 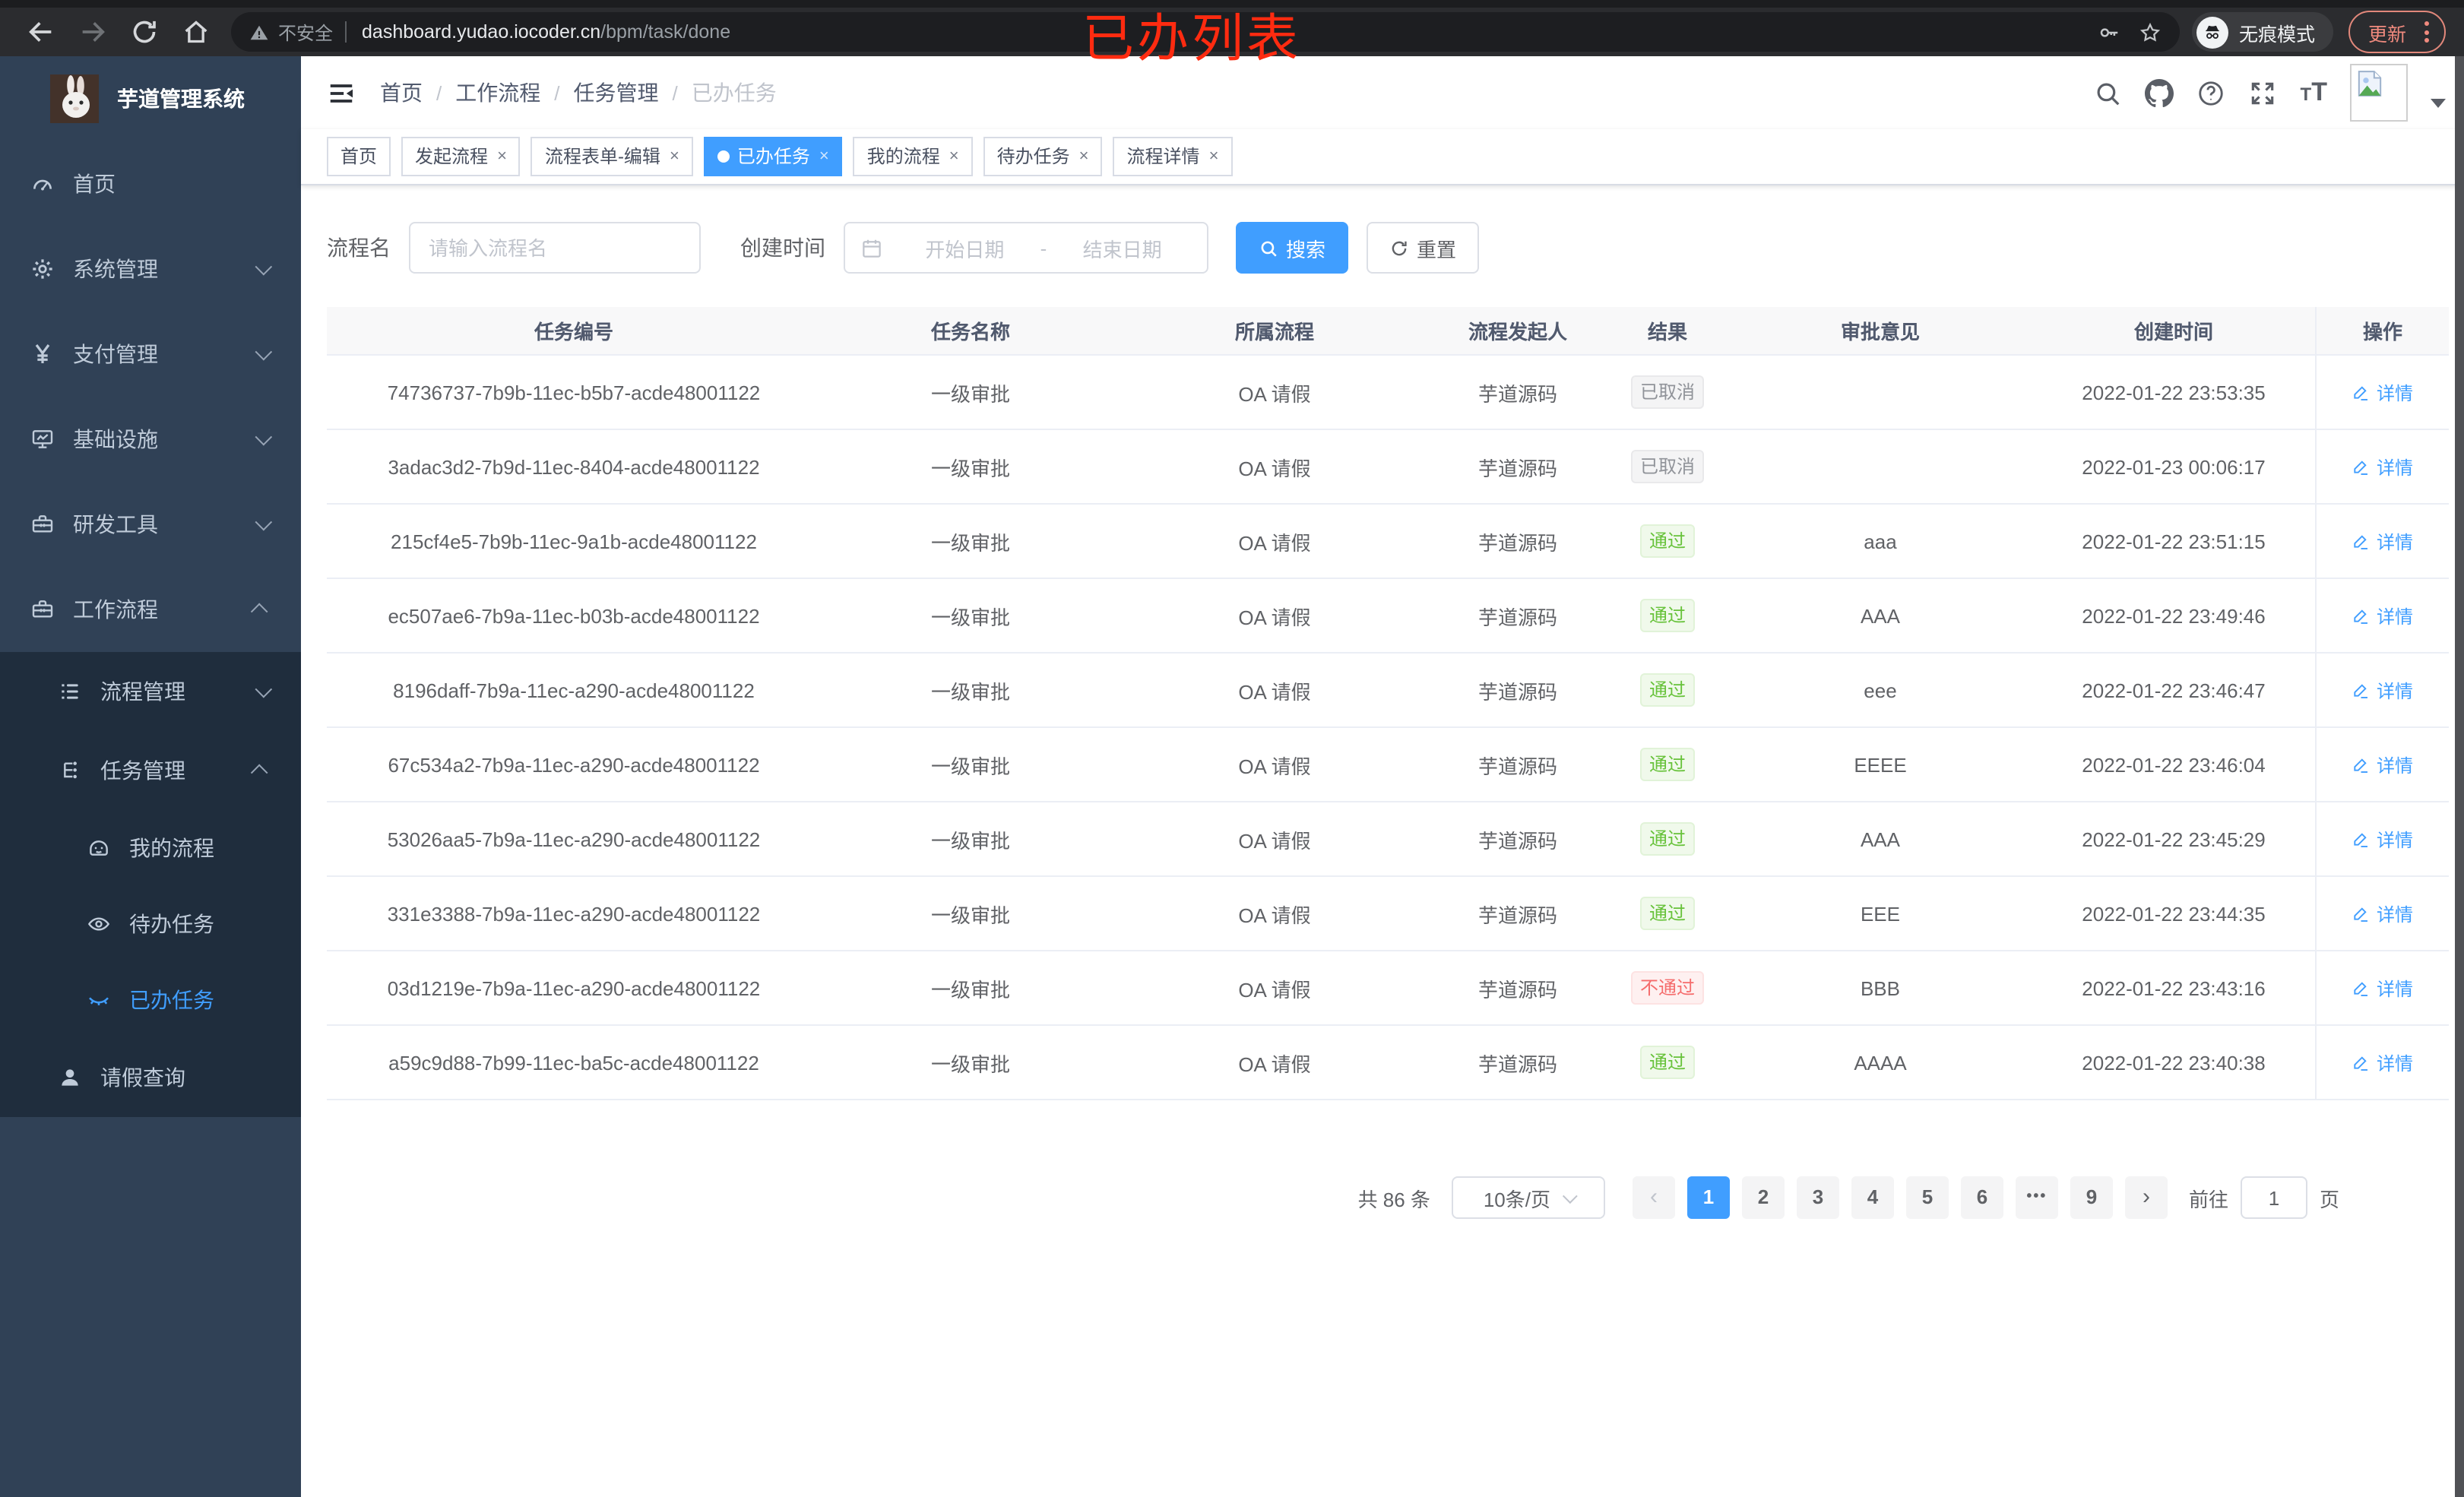 What do you see at coordinates (1026, 248) in the screenshot?
I see `date-range-picker: 开始日期 - 结束日期` at bounding box center [1026, 248].